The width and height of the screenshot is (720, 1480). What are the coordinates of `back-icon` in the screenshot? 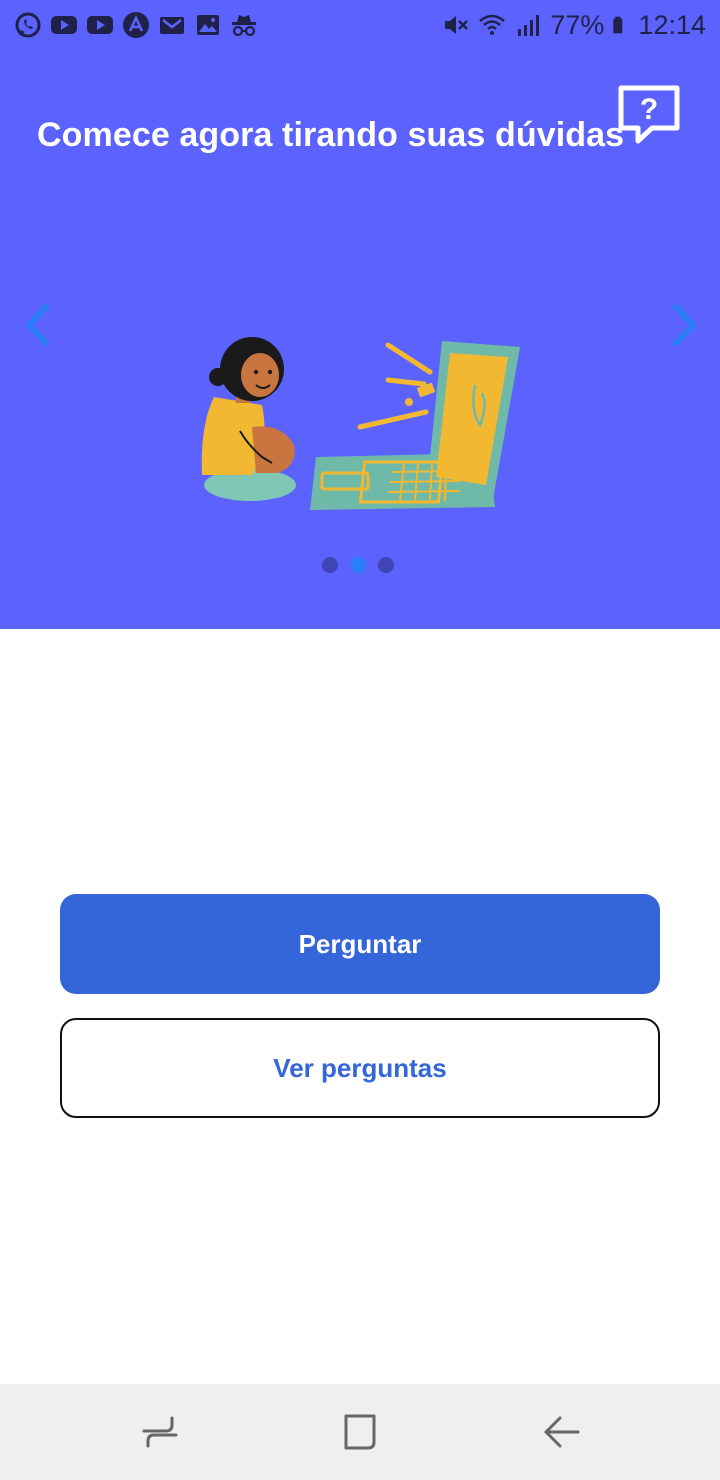 It's located at (562, 1432).